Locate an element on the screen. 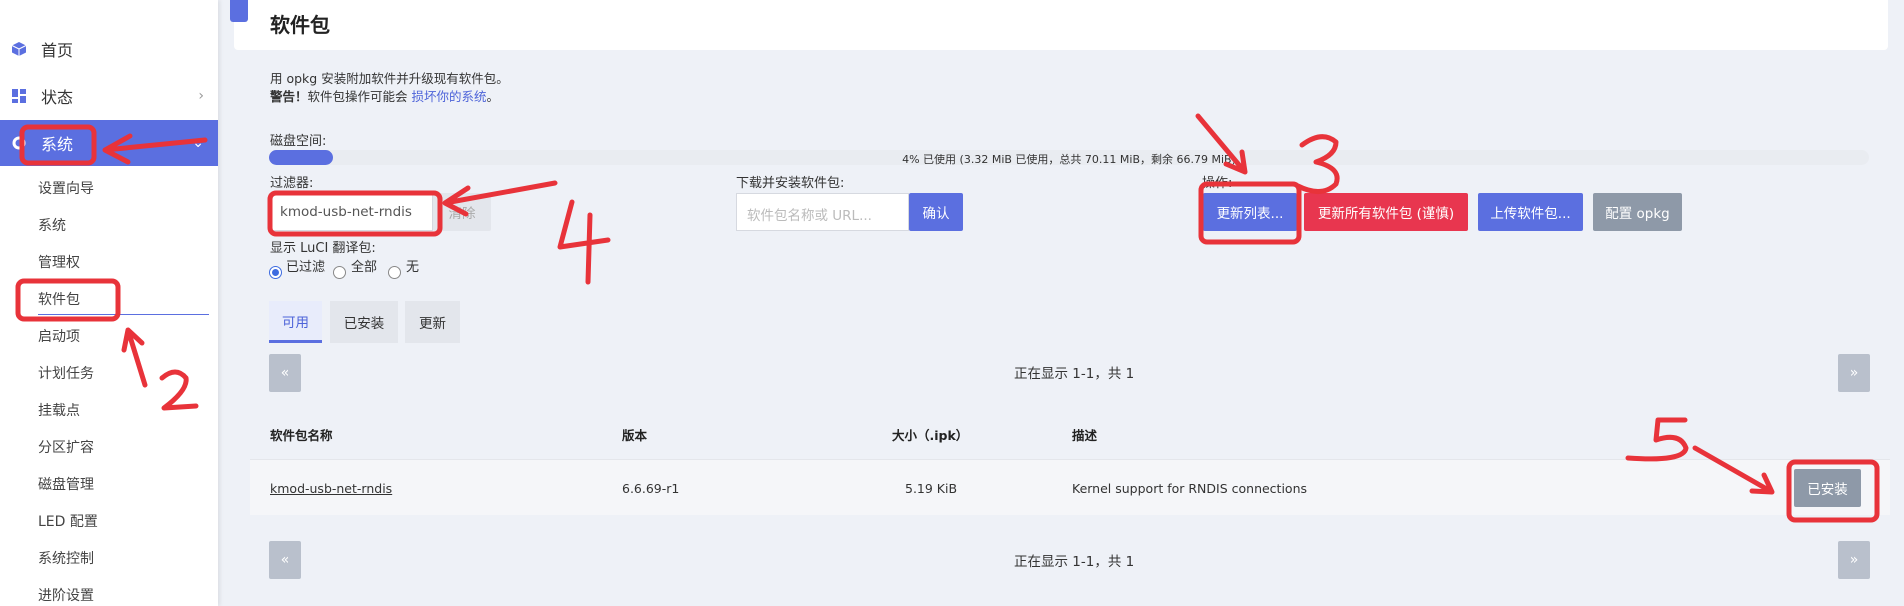 Image resolution: width=1904 pixels, height=606 pixels. highlight-filter is located at coordinates (355, 213).